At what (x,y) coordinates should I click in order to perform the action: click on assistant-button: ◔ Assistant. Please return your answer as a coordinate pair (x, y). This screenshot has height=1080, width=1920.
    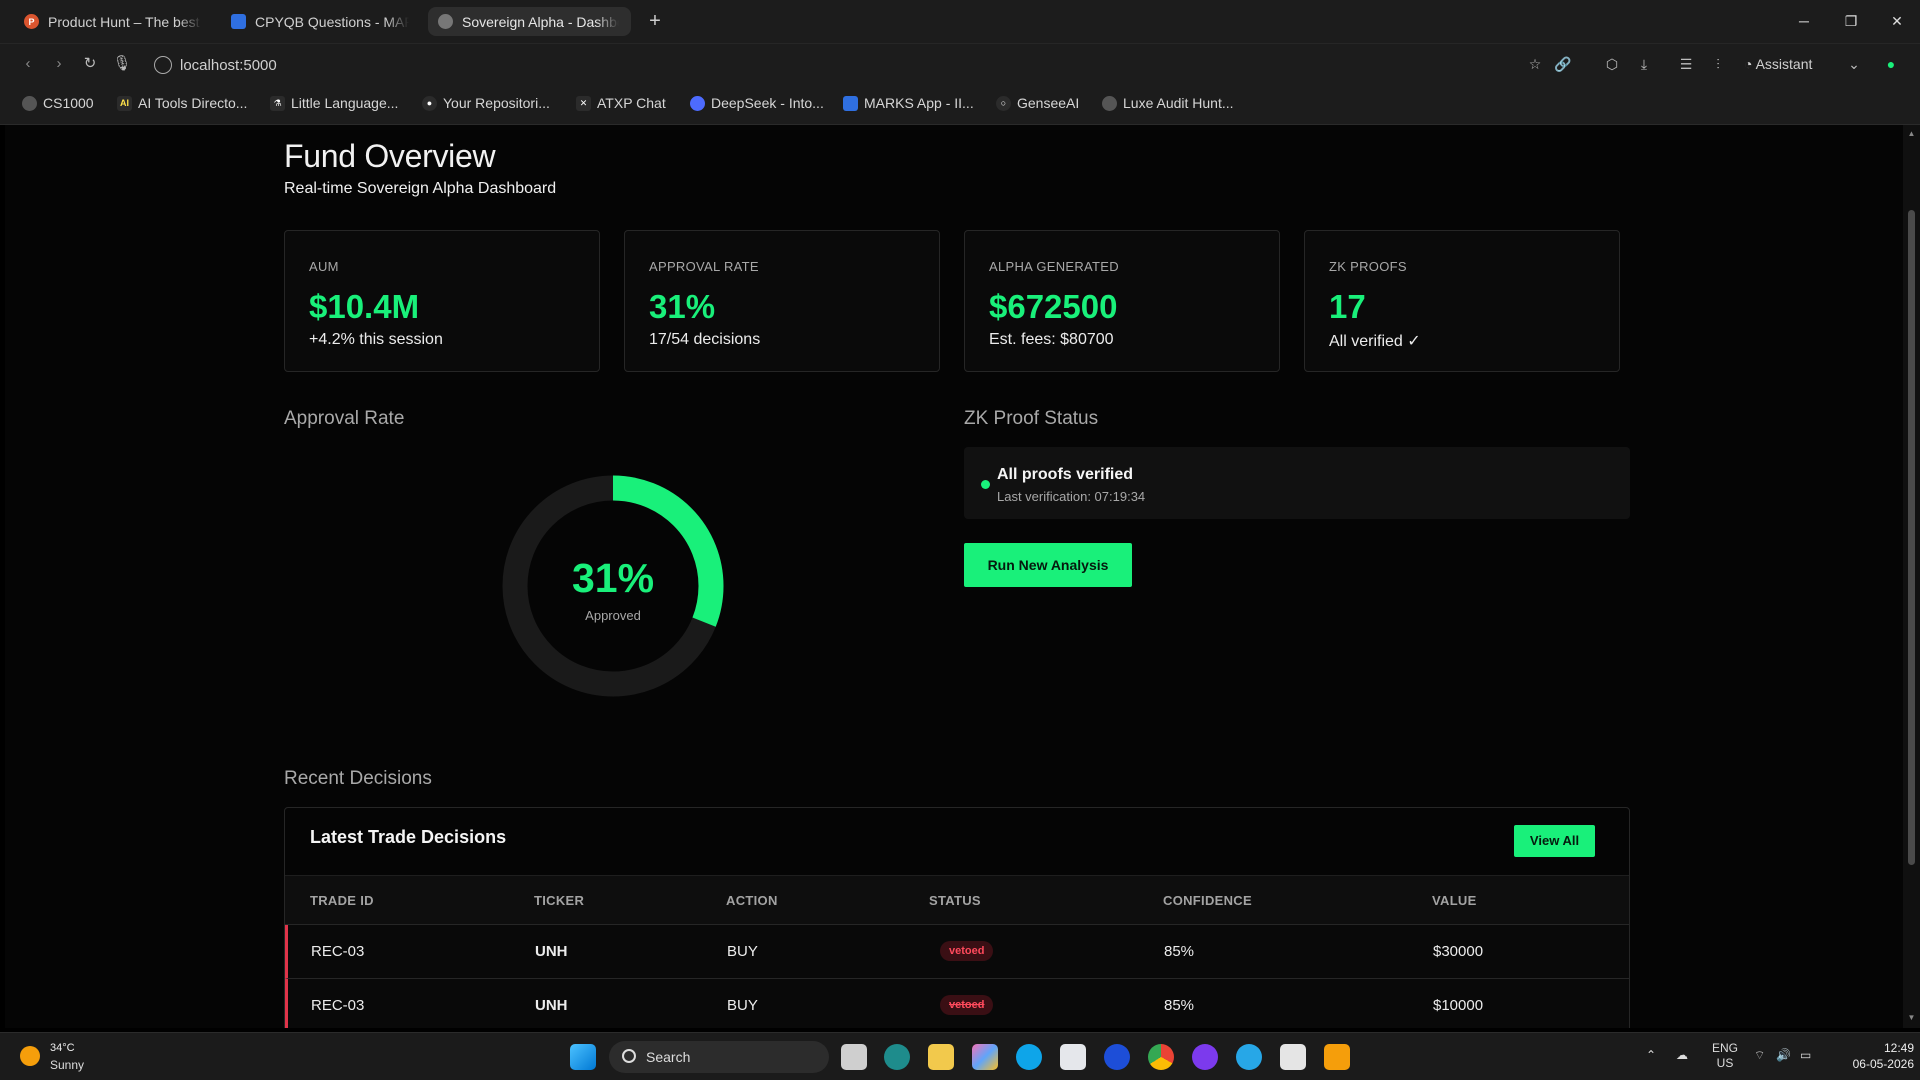
    Looking at the image, I should click on (1778, 64).